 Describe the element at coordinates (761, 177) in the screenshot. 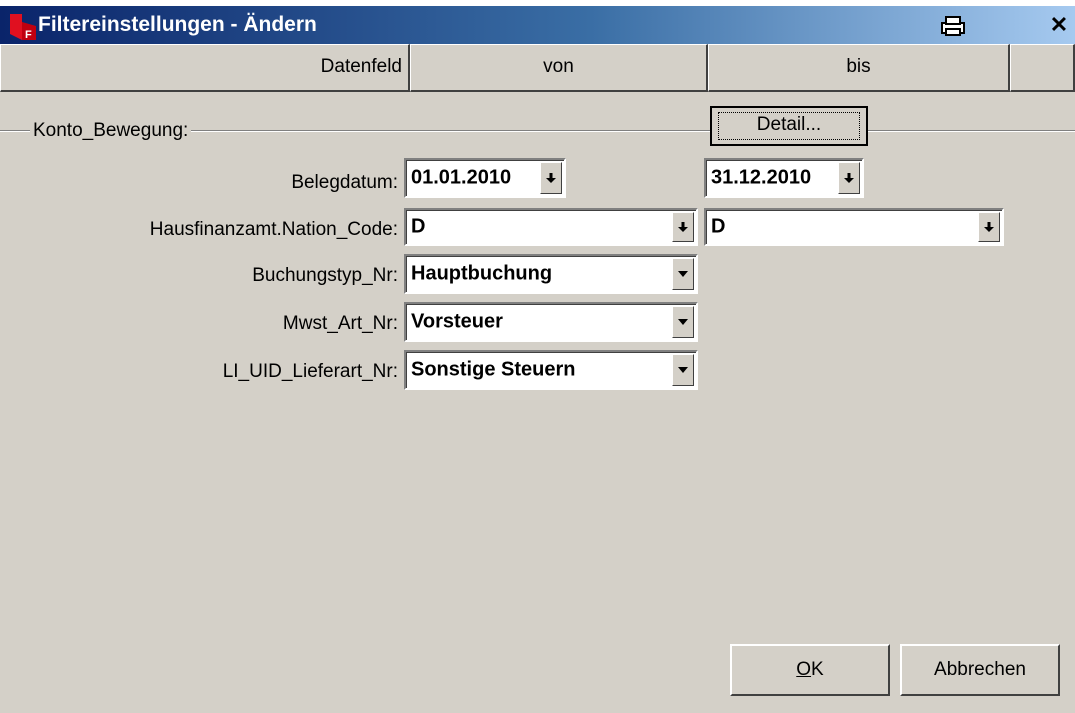

I see `belegdatum-to-value: 31.12.2010` at that location.